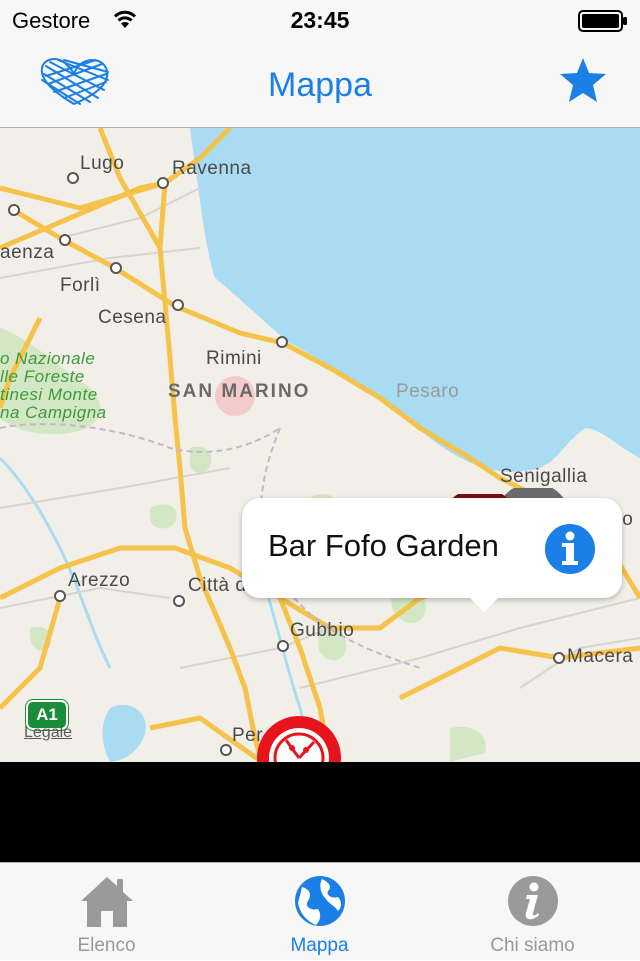  I want to click on place-park-line-2: lle Foreste, so click(42, 376).